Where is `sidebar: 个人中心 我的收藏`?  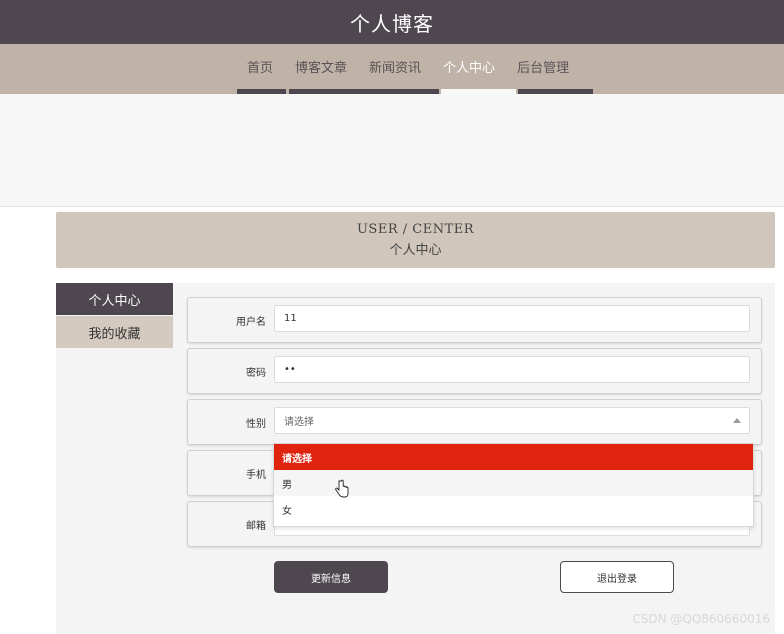 sidebar: 个人中心 我的收藏 is located at coordinates (114, 315).